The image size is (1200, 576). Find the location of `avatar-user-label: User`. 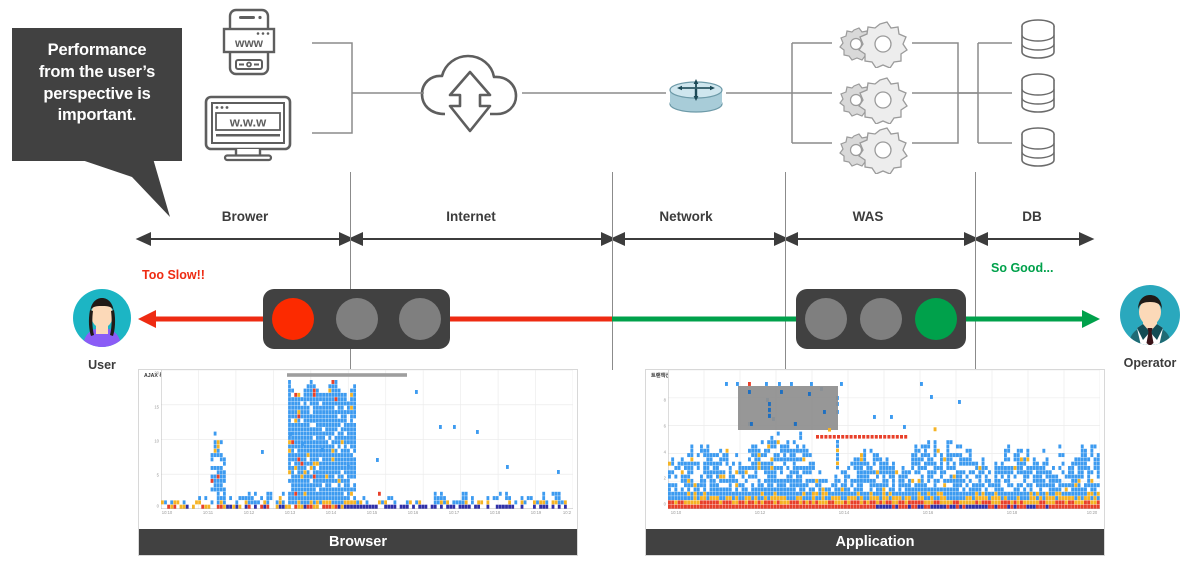

avatar-user-label: User is located at coordinates (102, 365).